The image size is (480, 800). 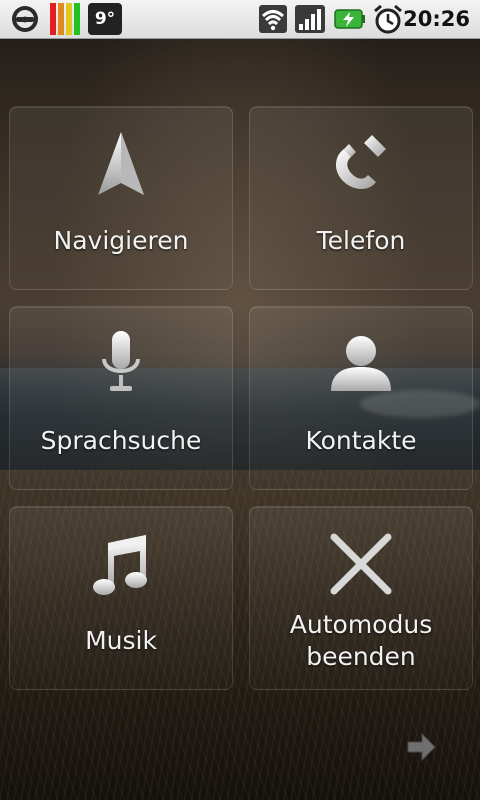 I want to click on phone-icon, so click(x=361, y=164).